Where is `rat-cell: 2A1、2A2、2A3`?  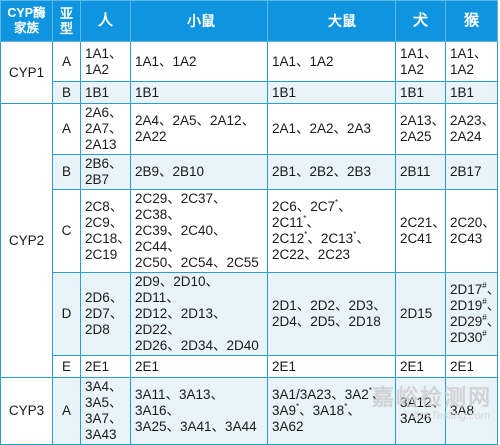 rat-cell: 2A1、2A2、2A3 is located at coordinates (331, 129).